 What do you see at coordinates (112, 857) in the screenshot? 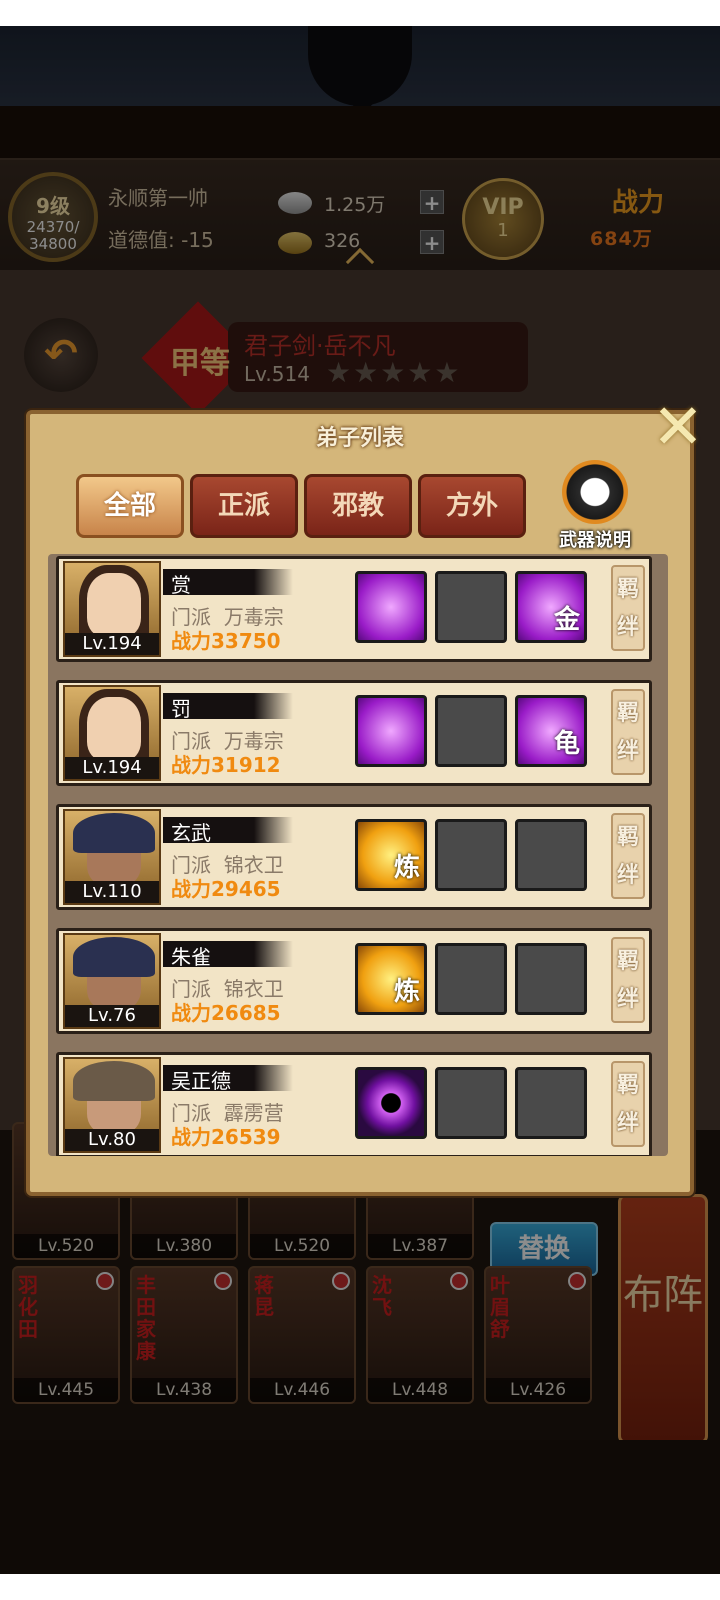
I see `disciple-portrait: Lv.110` at bounding box center [112, 857].